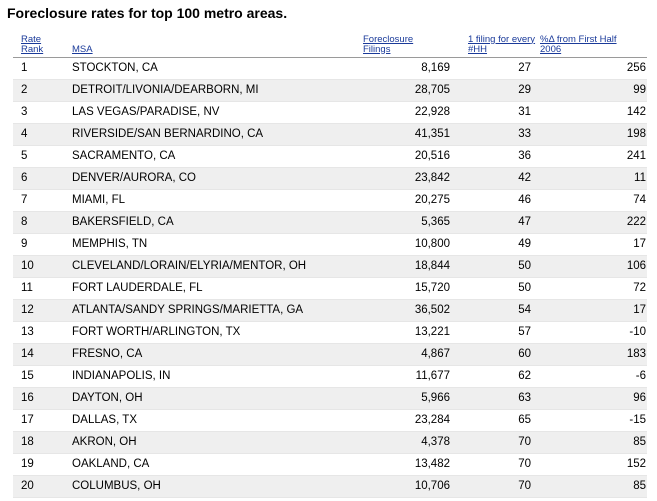  Describe the element at coordinates (406, 222) in the screenshot. I see `filings-cell: 5,365` at that location.